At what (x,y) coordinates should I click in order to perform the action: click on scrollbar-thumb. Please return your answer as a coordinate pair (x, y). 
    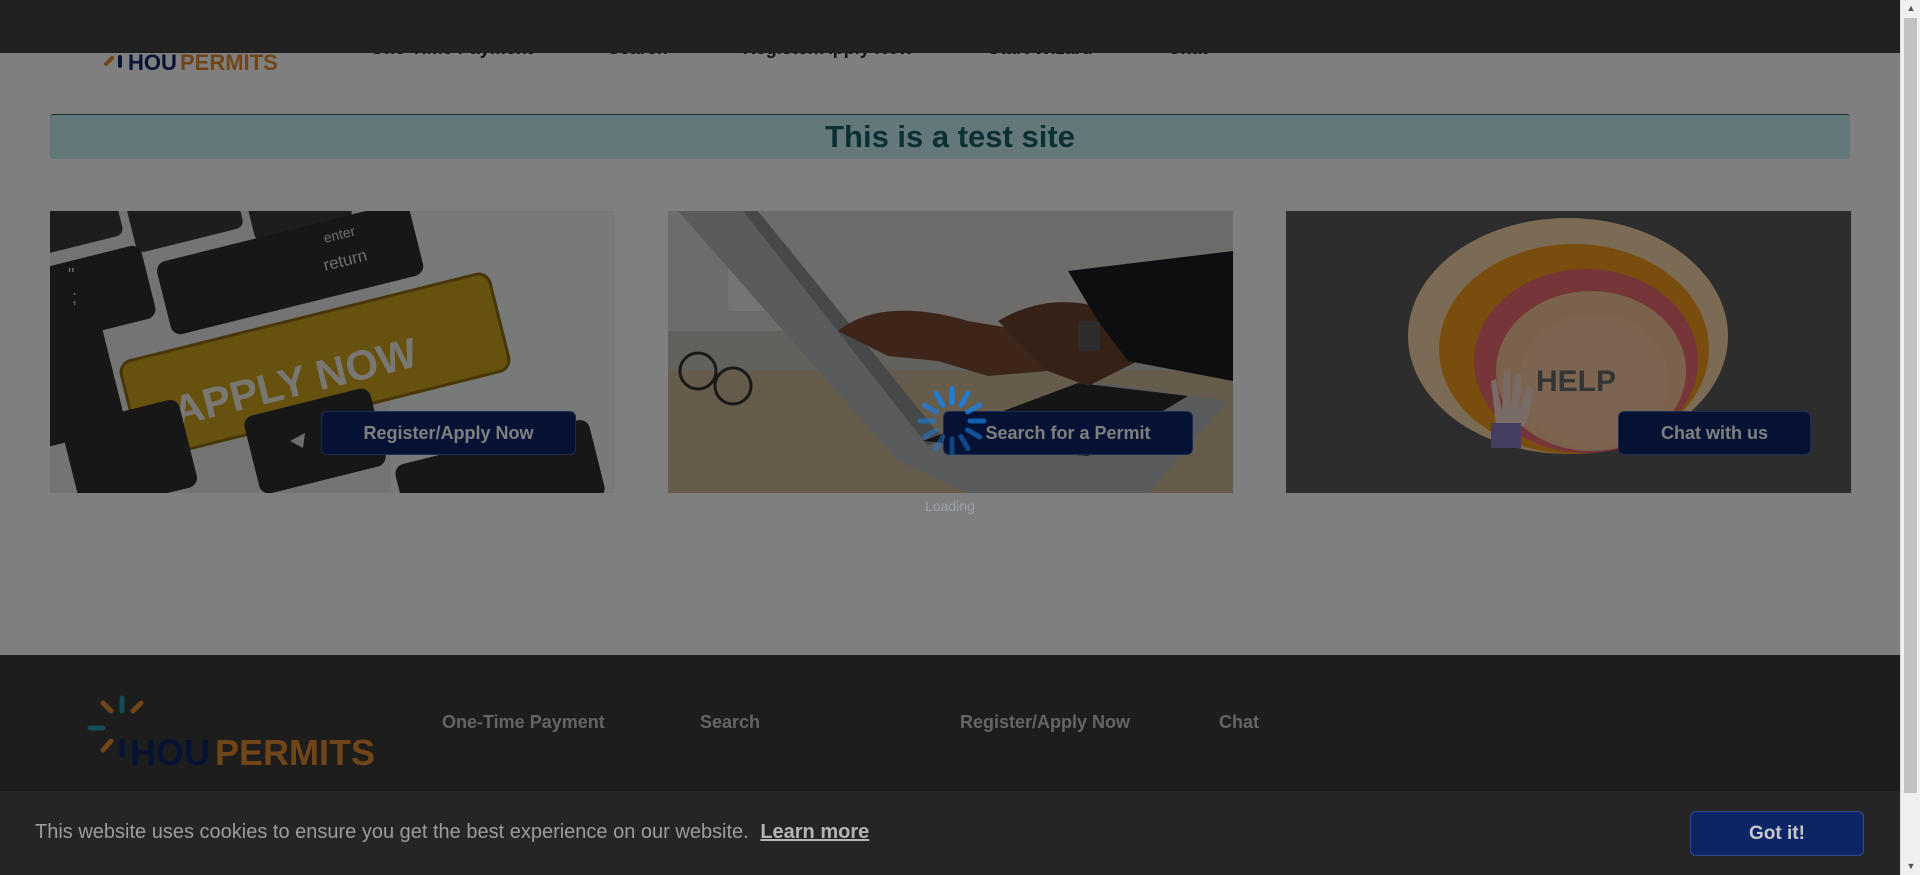
    Looking at the image, I should click on (1910, 405).